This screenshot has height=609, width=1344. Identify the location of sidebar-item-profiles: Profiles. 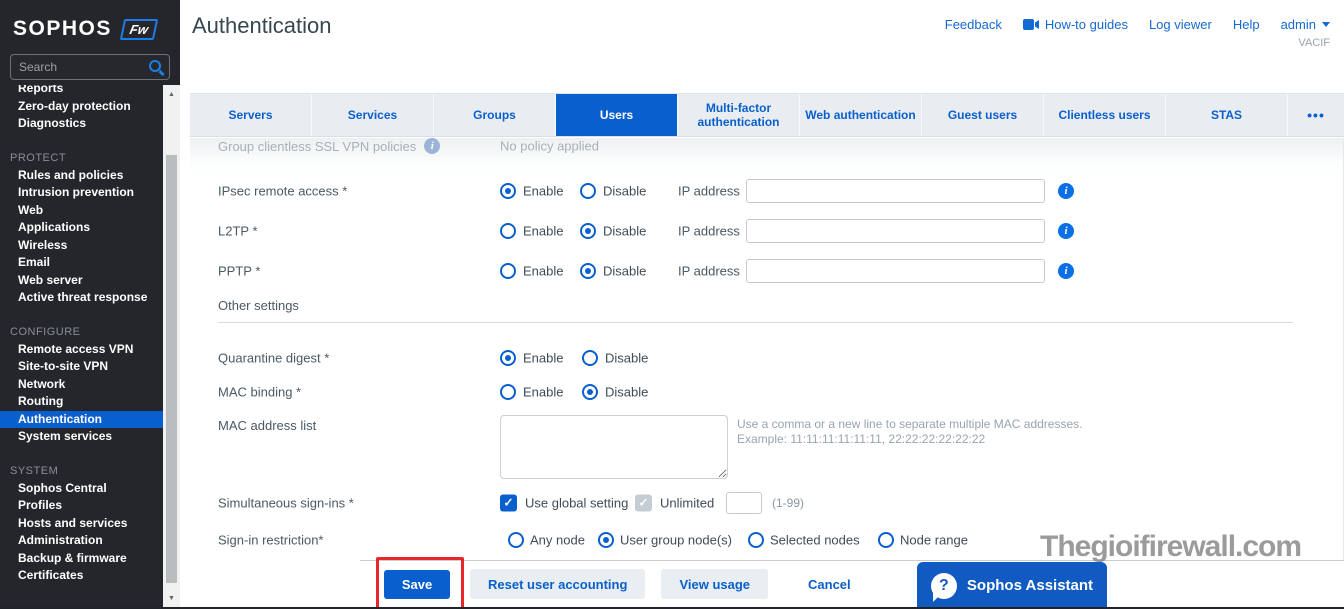
(81, 506).